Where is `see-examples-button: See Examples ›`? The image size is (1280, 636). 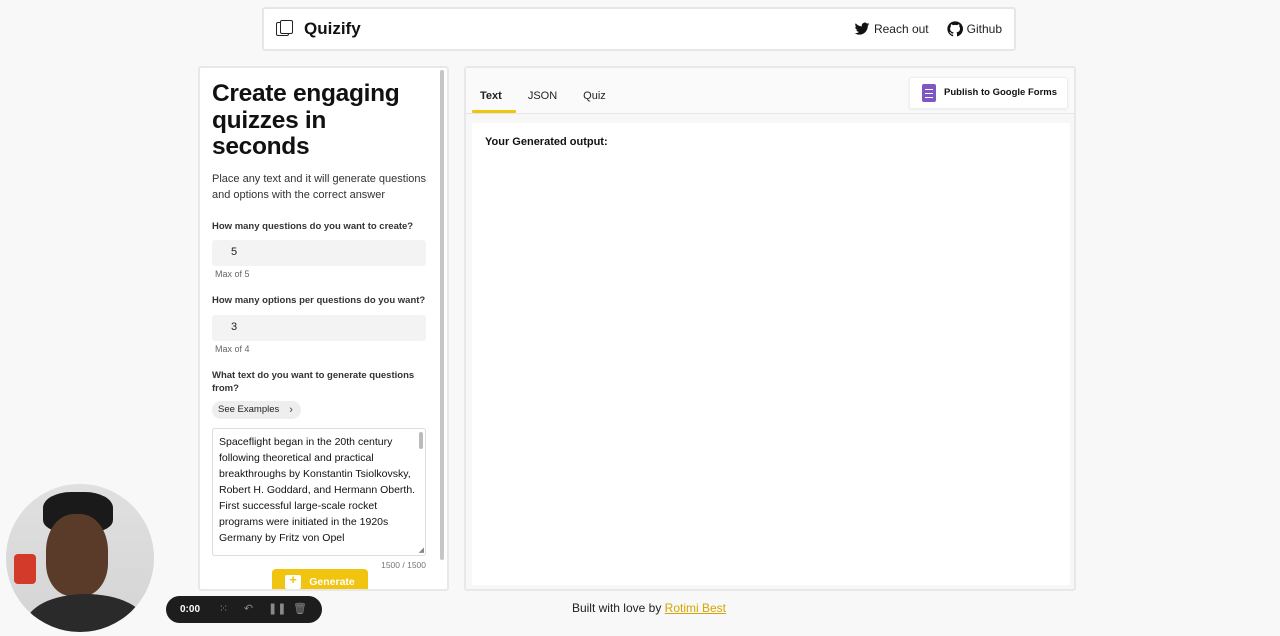
see-examples-button: See Examples › is located at coordinates (256, 409).